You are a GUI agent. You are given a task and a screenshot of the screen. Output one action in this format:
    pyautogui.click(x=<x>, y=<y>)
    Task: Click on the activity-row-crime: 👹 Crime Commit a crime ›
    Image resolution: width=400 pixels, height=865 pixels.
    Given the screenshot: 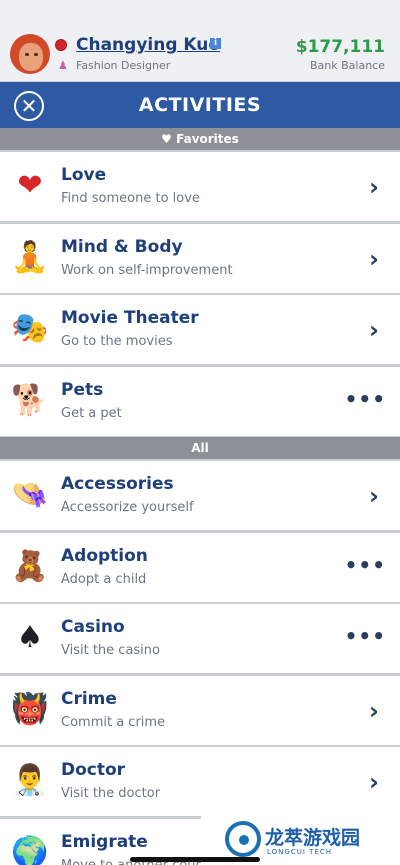 What is the action you would take?
    pyautogui.click(x=200, y=710)
    